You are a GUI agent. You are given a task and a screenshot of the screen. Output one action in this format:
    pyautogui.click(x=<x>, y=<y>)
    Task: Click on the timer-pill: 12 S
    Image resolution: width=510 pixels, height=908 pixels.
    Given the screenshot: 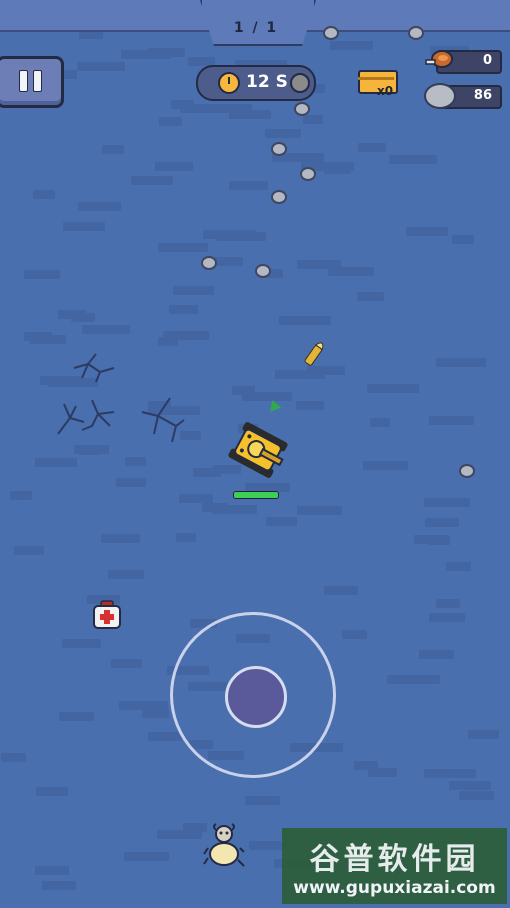 What is the action you would take?
    pyautogui.click(x=256, y=83)
    